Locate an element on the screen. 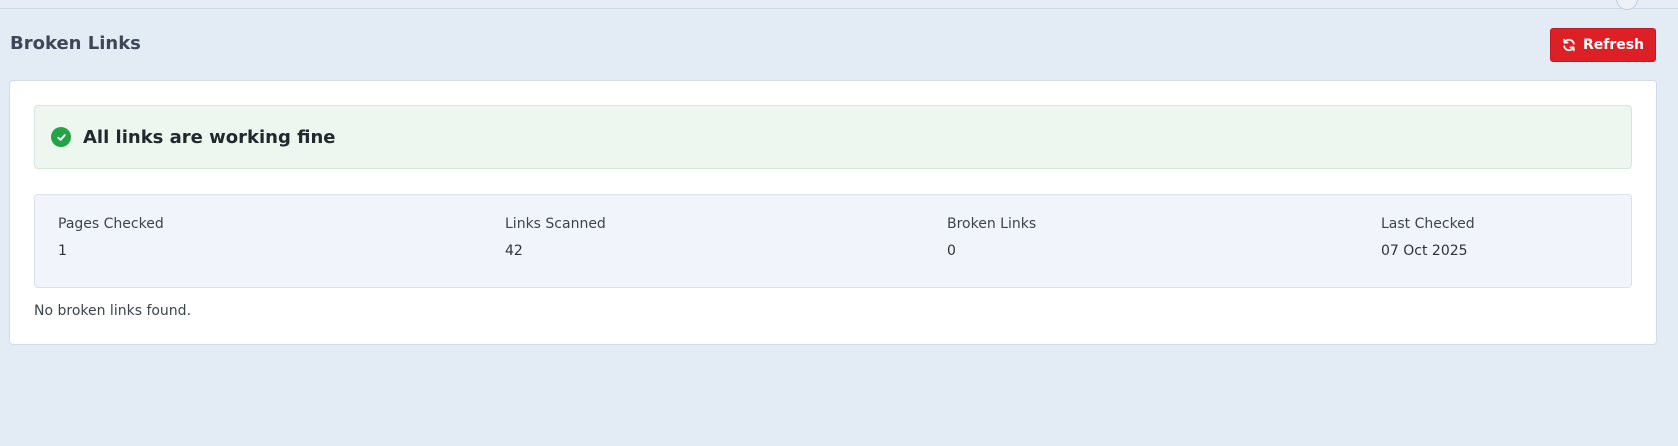 This screenshot has height=446, width=1678. stat-label: Pages Checked is located at coordinates (111, 224).